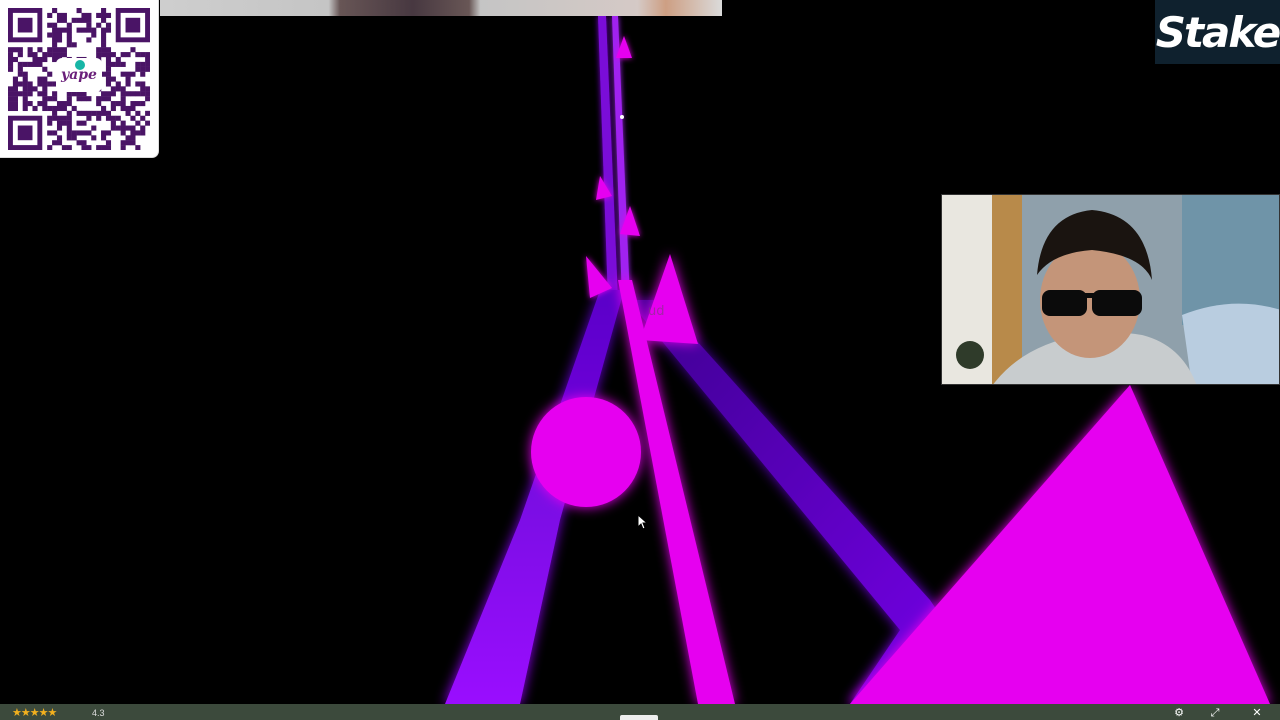 This screenshot has width=1280, height=720. I want to click on bottom-status-bar: ★★★★★ 4.3 ⚙ ⤢ ✕, so click(640, 712).